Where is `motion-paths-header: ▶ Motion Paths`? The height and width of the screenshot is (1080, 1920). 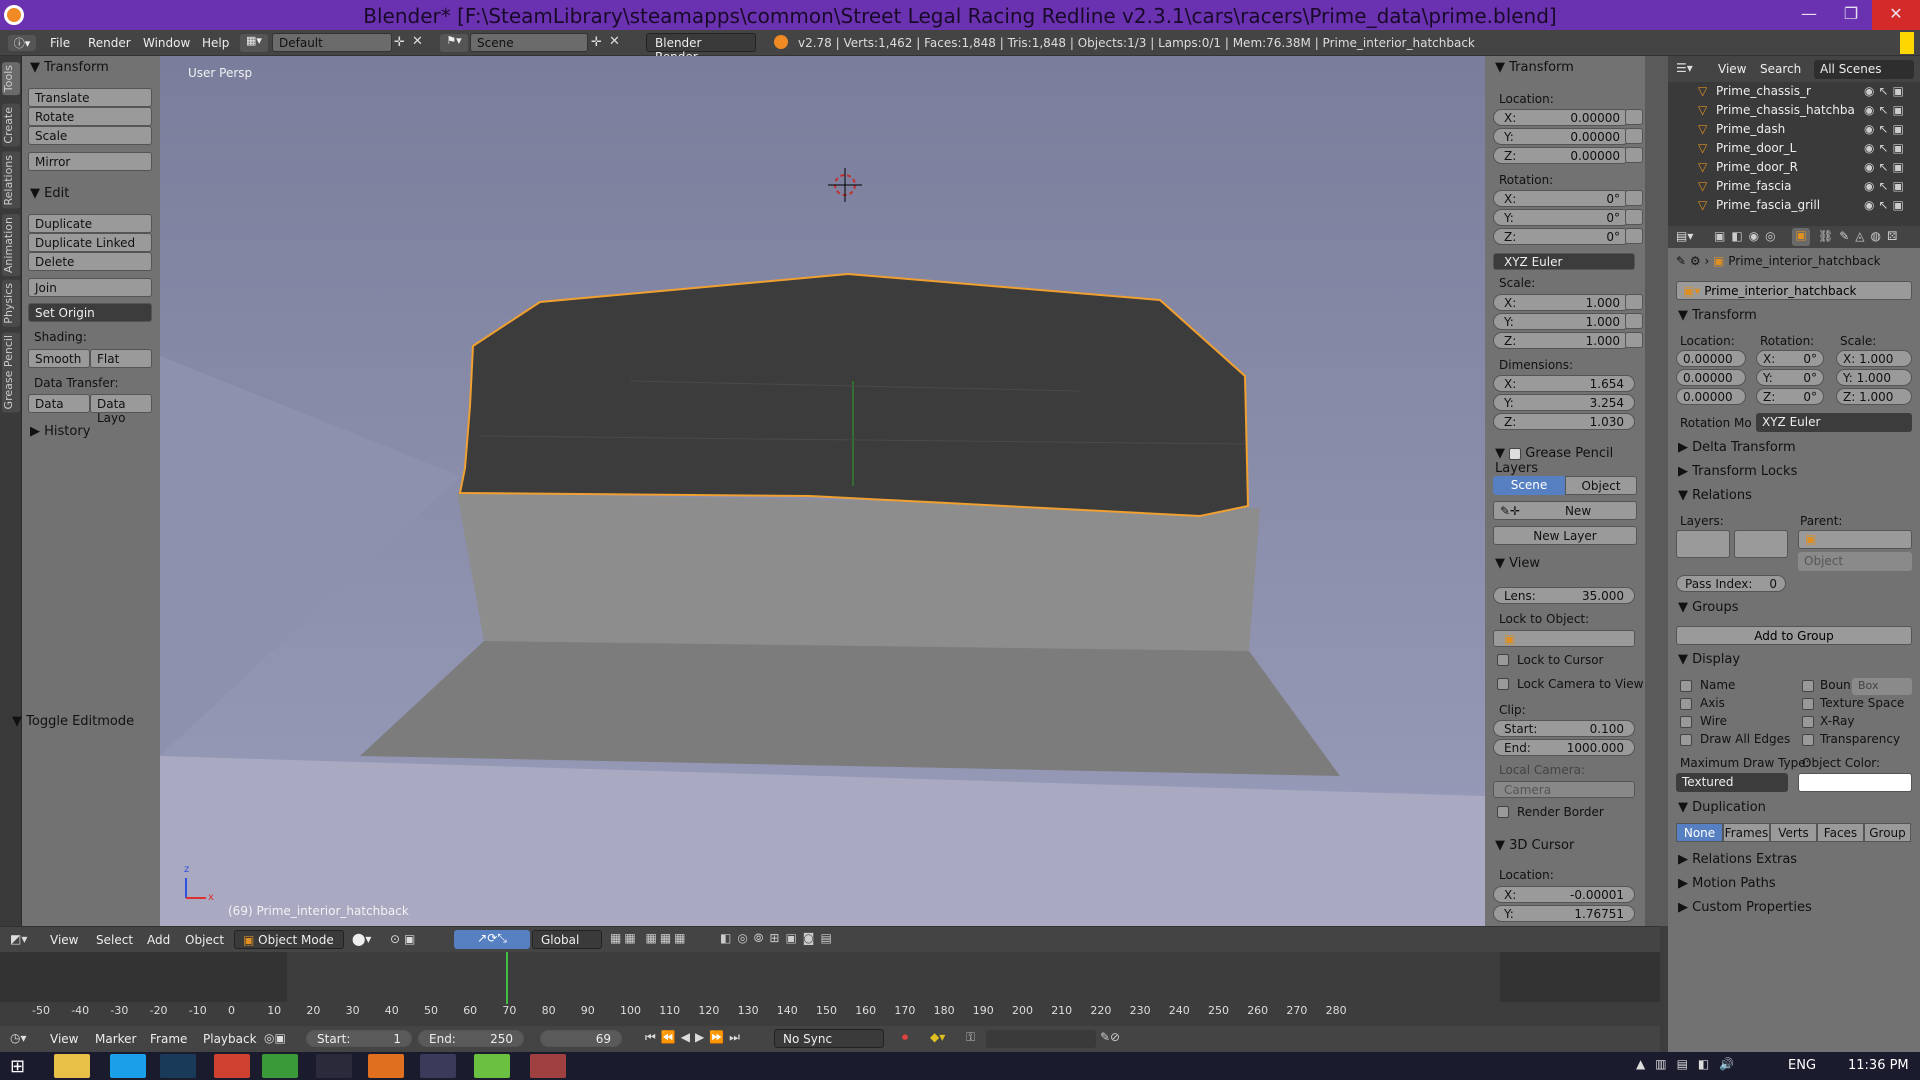 motion-paths-header: ▶ Motion Paths is located at coordinates (1727, 883).